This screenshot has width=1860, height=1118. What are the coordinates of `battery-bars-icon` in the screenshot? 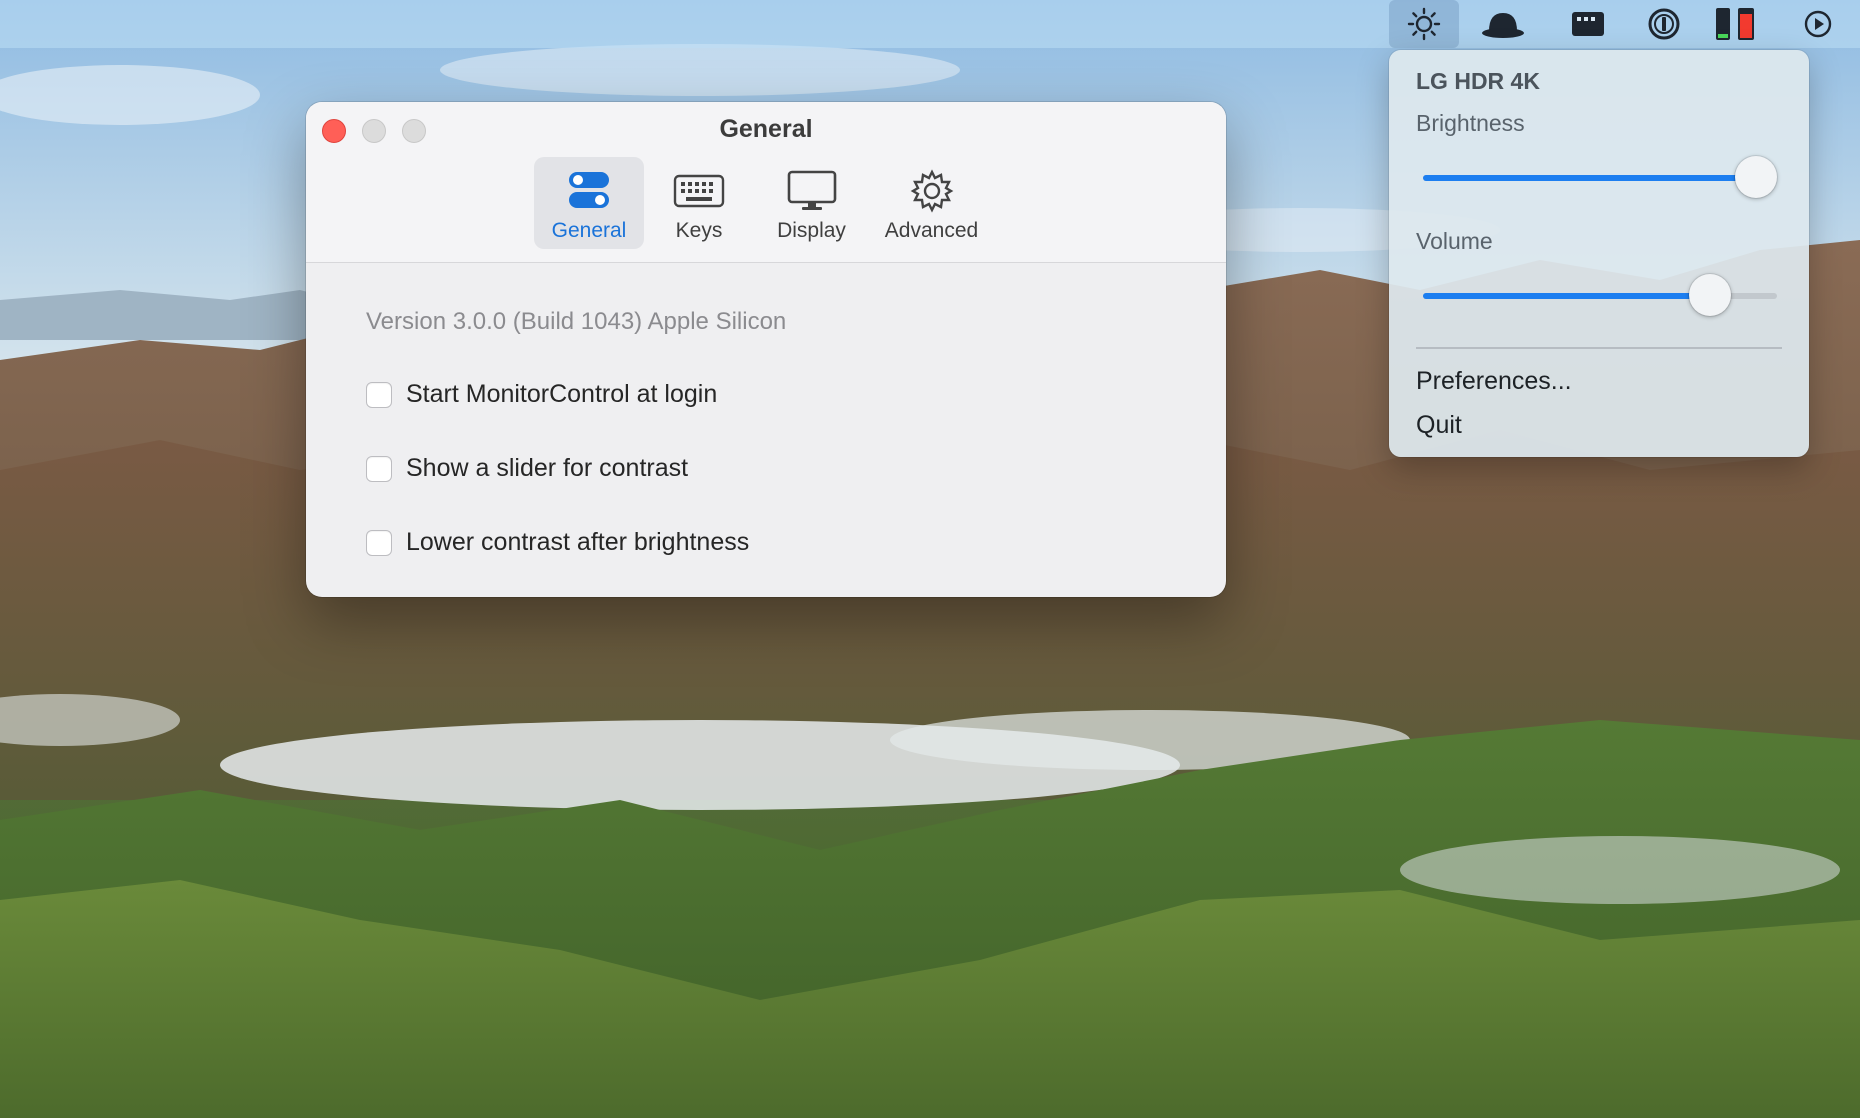 It's located at (1735, 24).